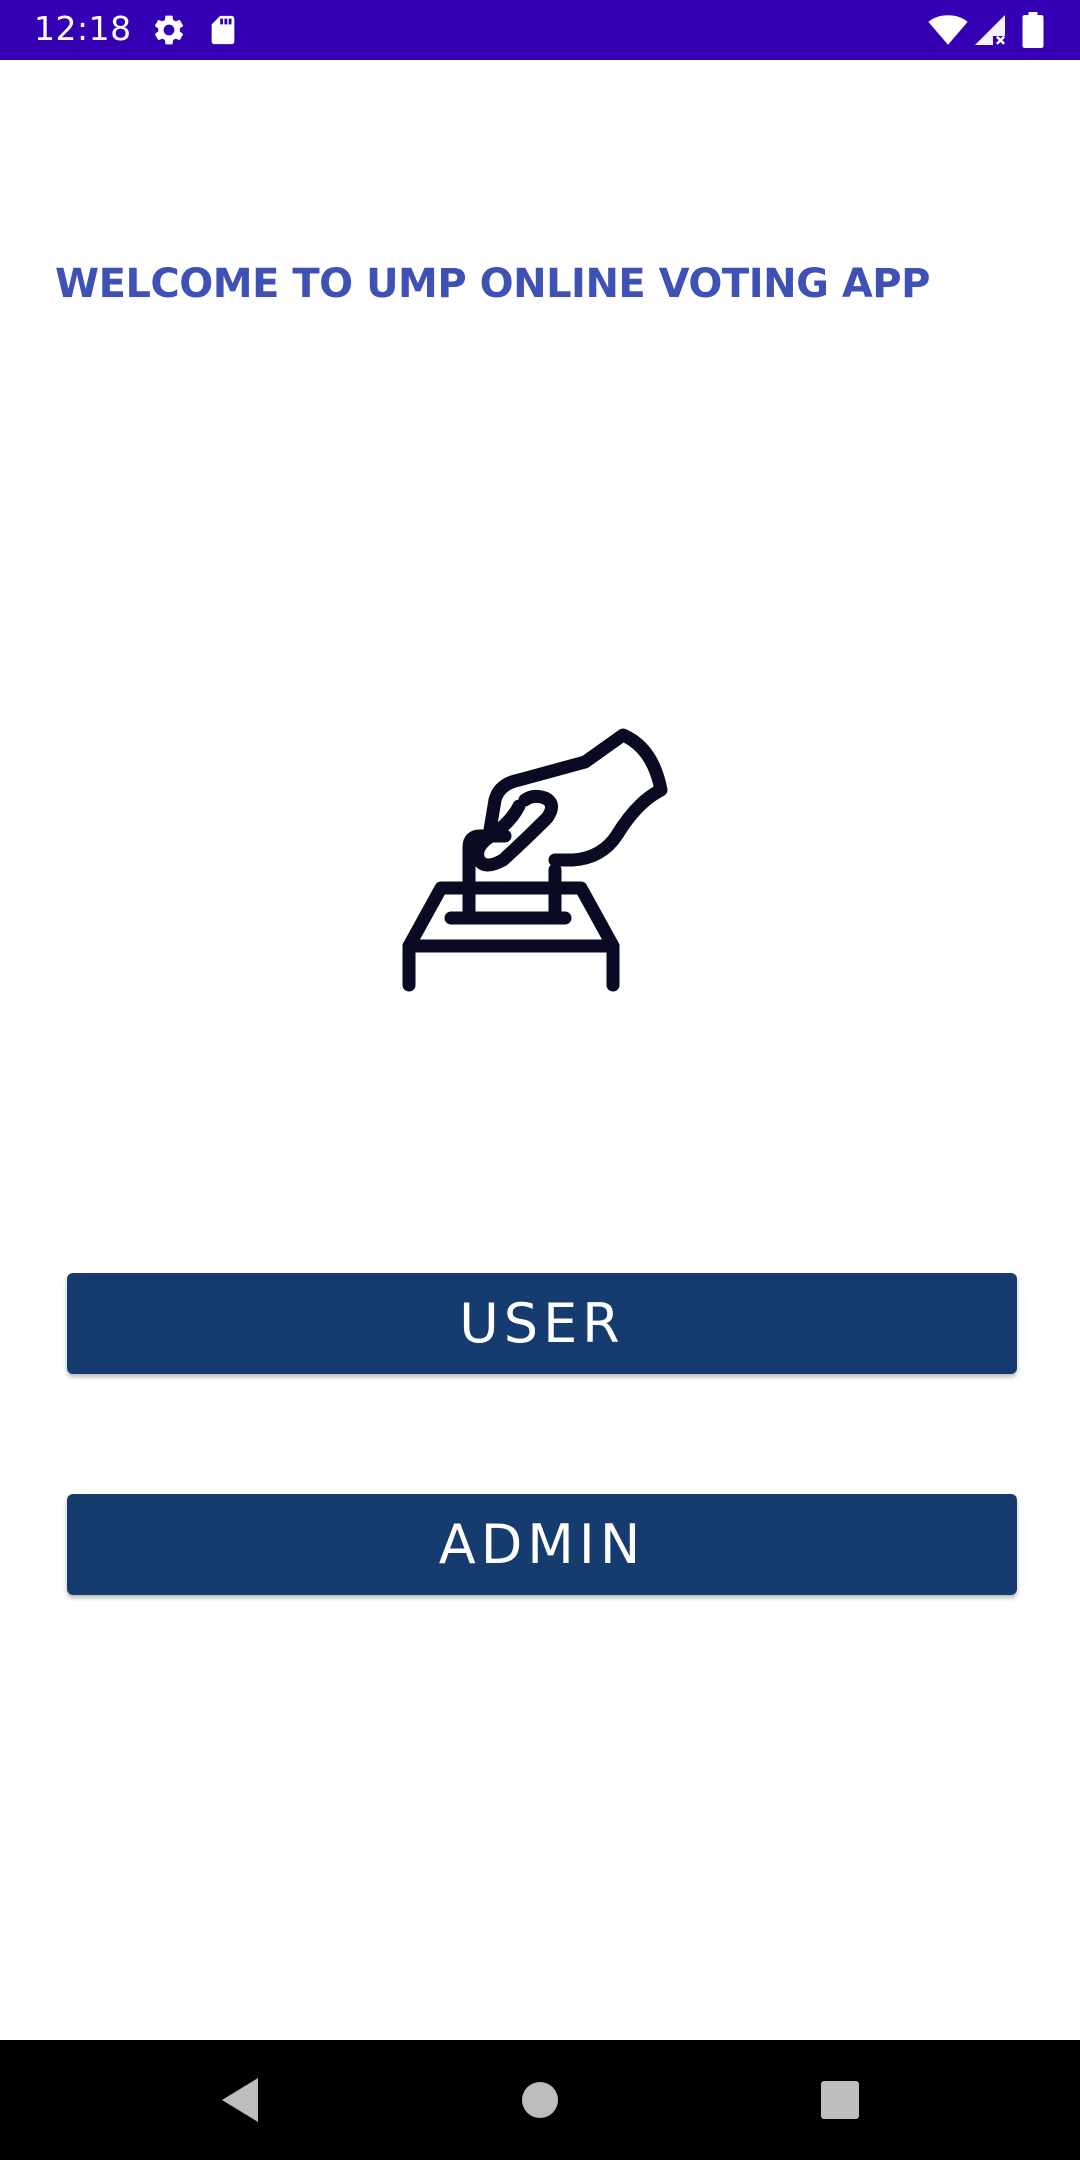 Image resolution: width=1080 pixels, height=2160 pixels. Describe the element at coordinates (542, 1544) in the screenshot. I see `admin-button: ADMIN` at that location.